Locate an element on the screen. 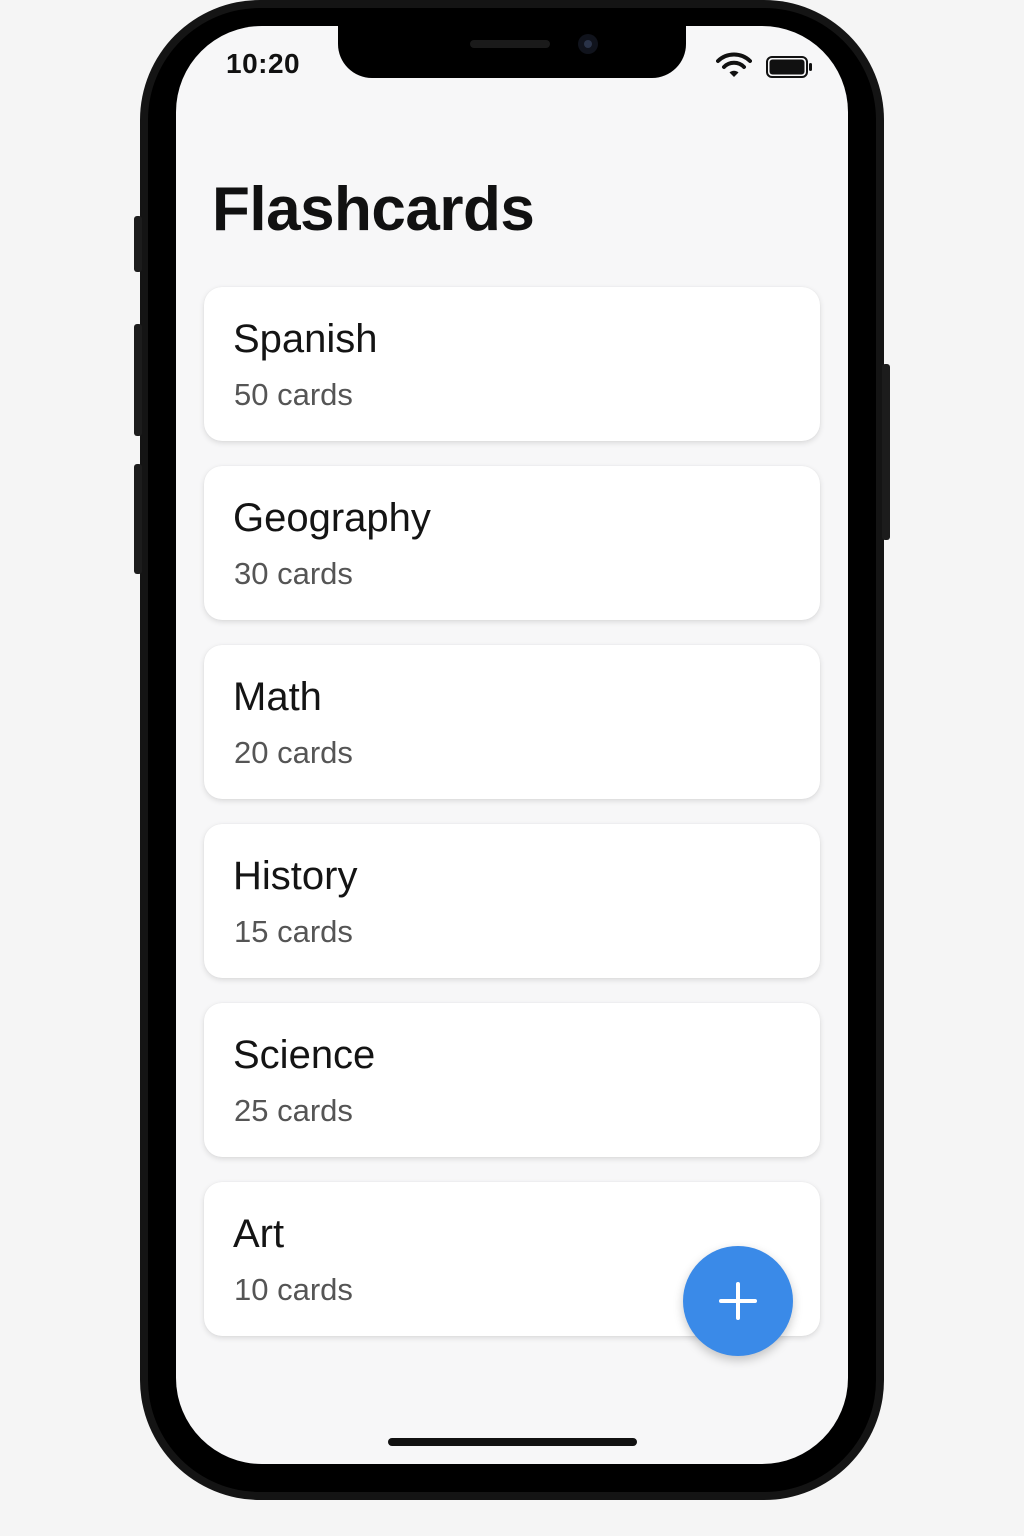 This screenshot has width=1024, height=1536. deck-name: Geography is located at coordinates (332, 518).